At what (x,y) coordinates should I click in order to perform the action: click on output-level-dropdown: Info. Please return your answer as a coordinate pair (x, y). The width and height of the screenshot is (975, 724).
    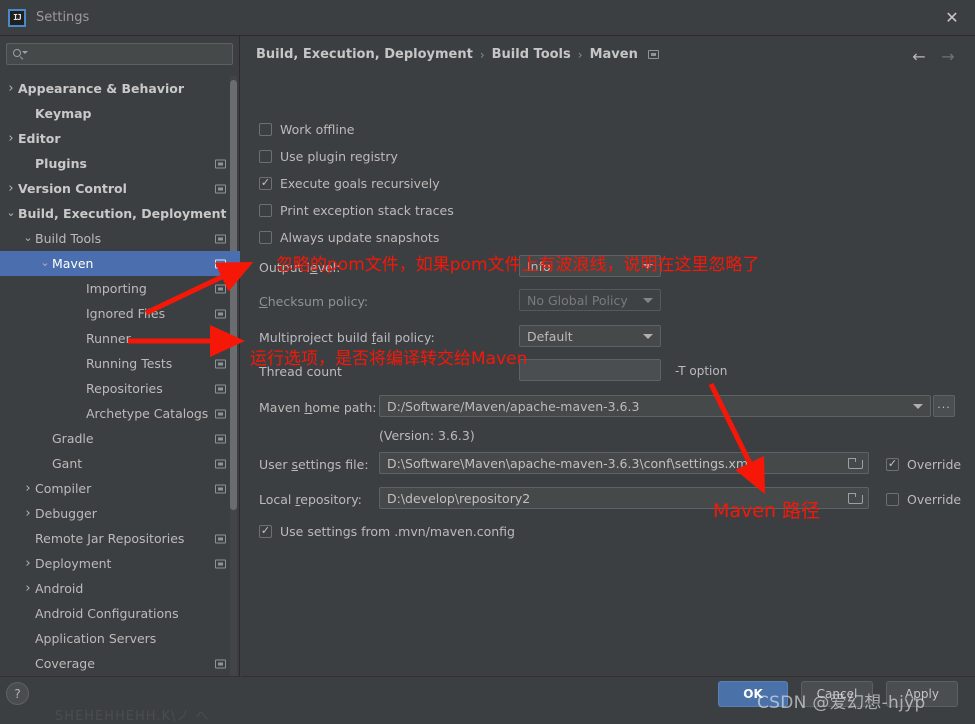
    Looking at the image, I should click on (590, 266).